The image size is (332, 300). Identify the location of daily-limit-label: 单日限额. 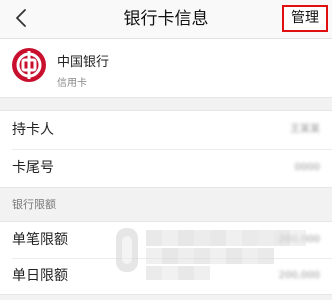
(40, 276).